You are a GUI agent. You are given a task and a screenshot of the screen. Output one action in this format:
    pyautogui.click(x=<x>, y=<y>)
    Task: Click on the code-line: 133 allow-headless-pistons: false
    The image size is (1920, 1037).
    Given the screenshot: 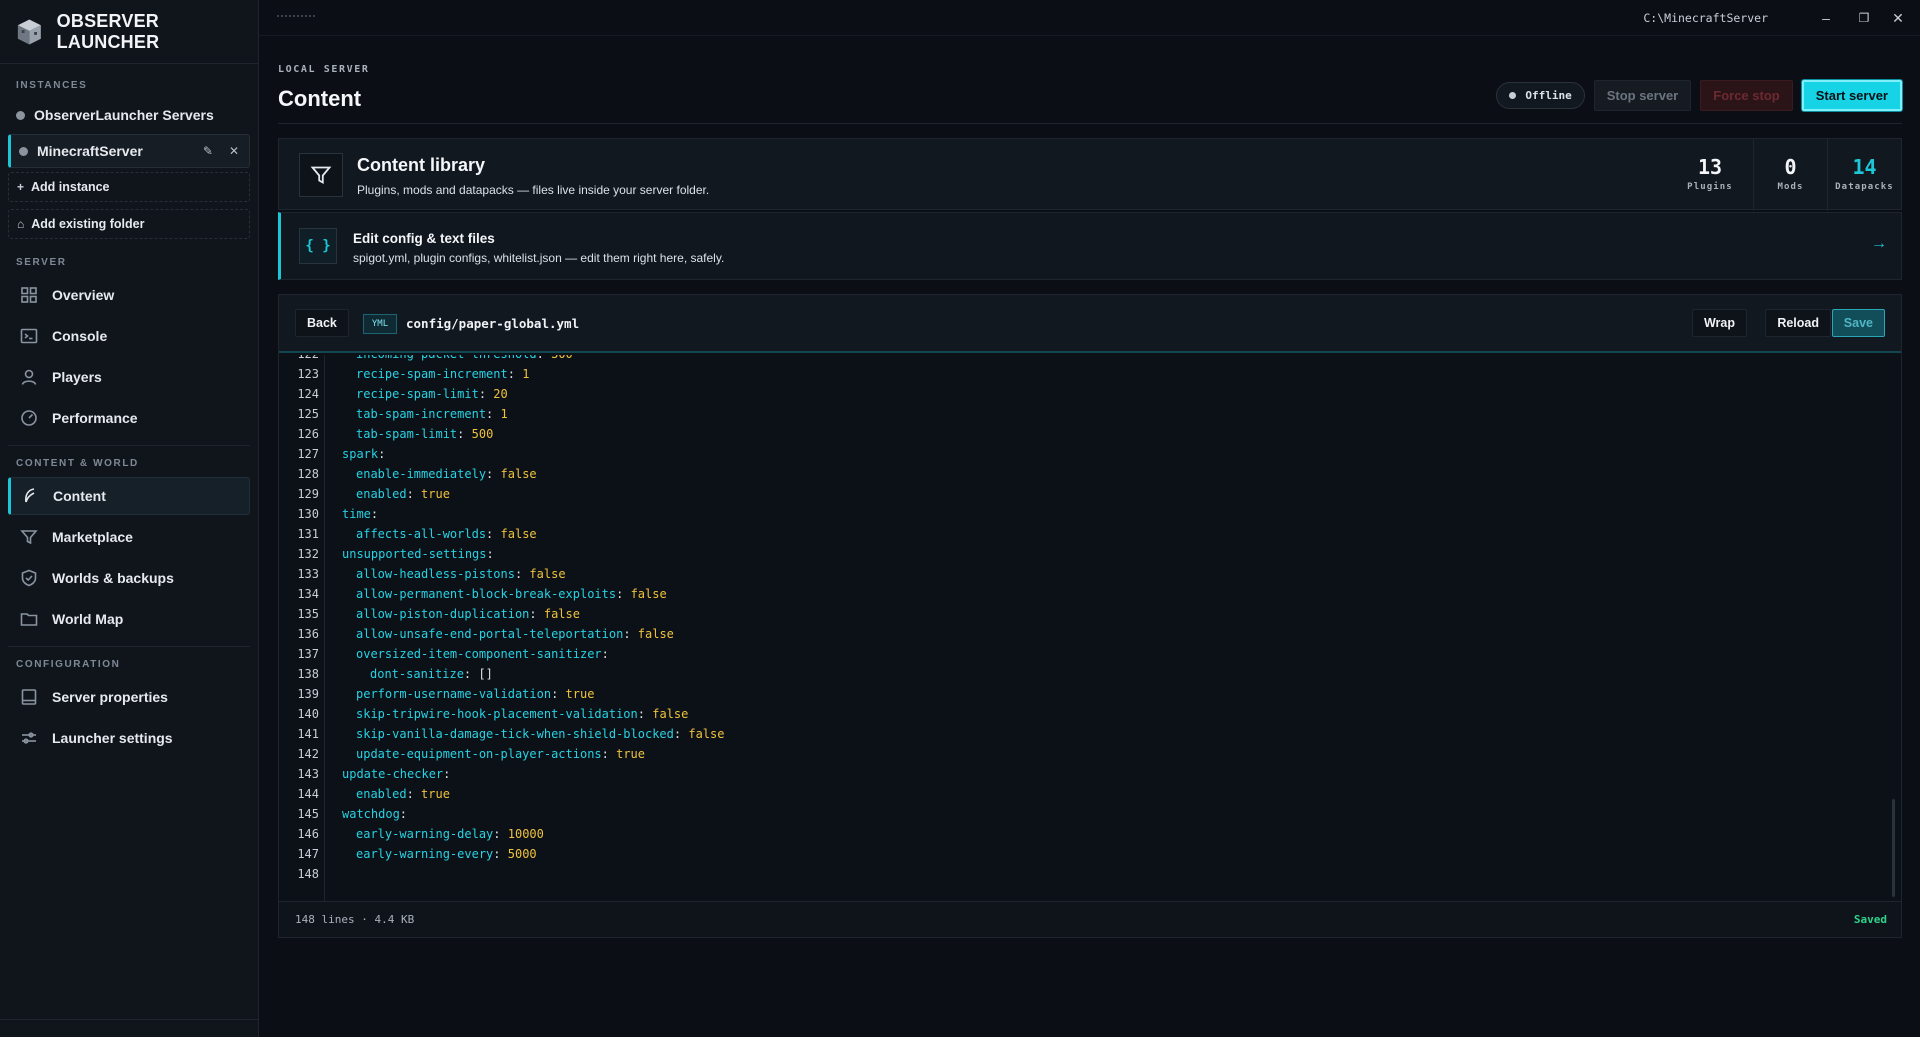 What is the action you would take?
    pyautogui.click(x=1090, y=574)
    